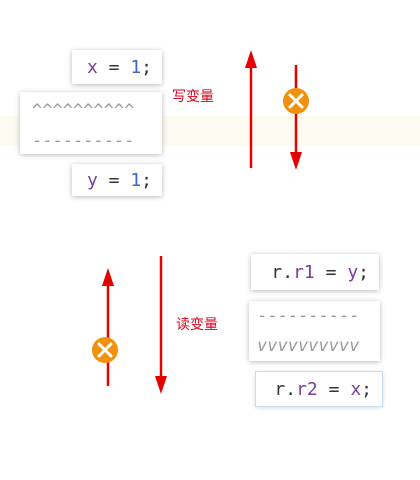 The height and width of the screenshot is (480, 420). I want to click on assigned-value: x, so click(356, 389).